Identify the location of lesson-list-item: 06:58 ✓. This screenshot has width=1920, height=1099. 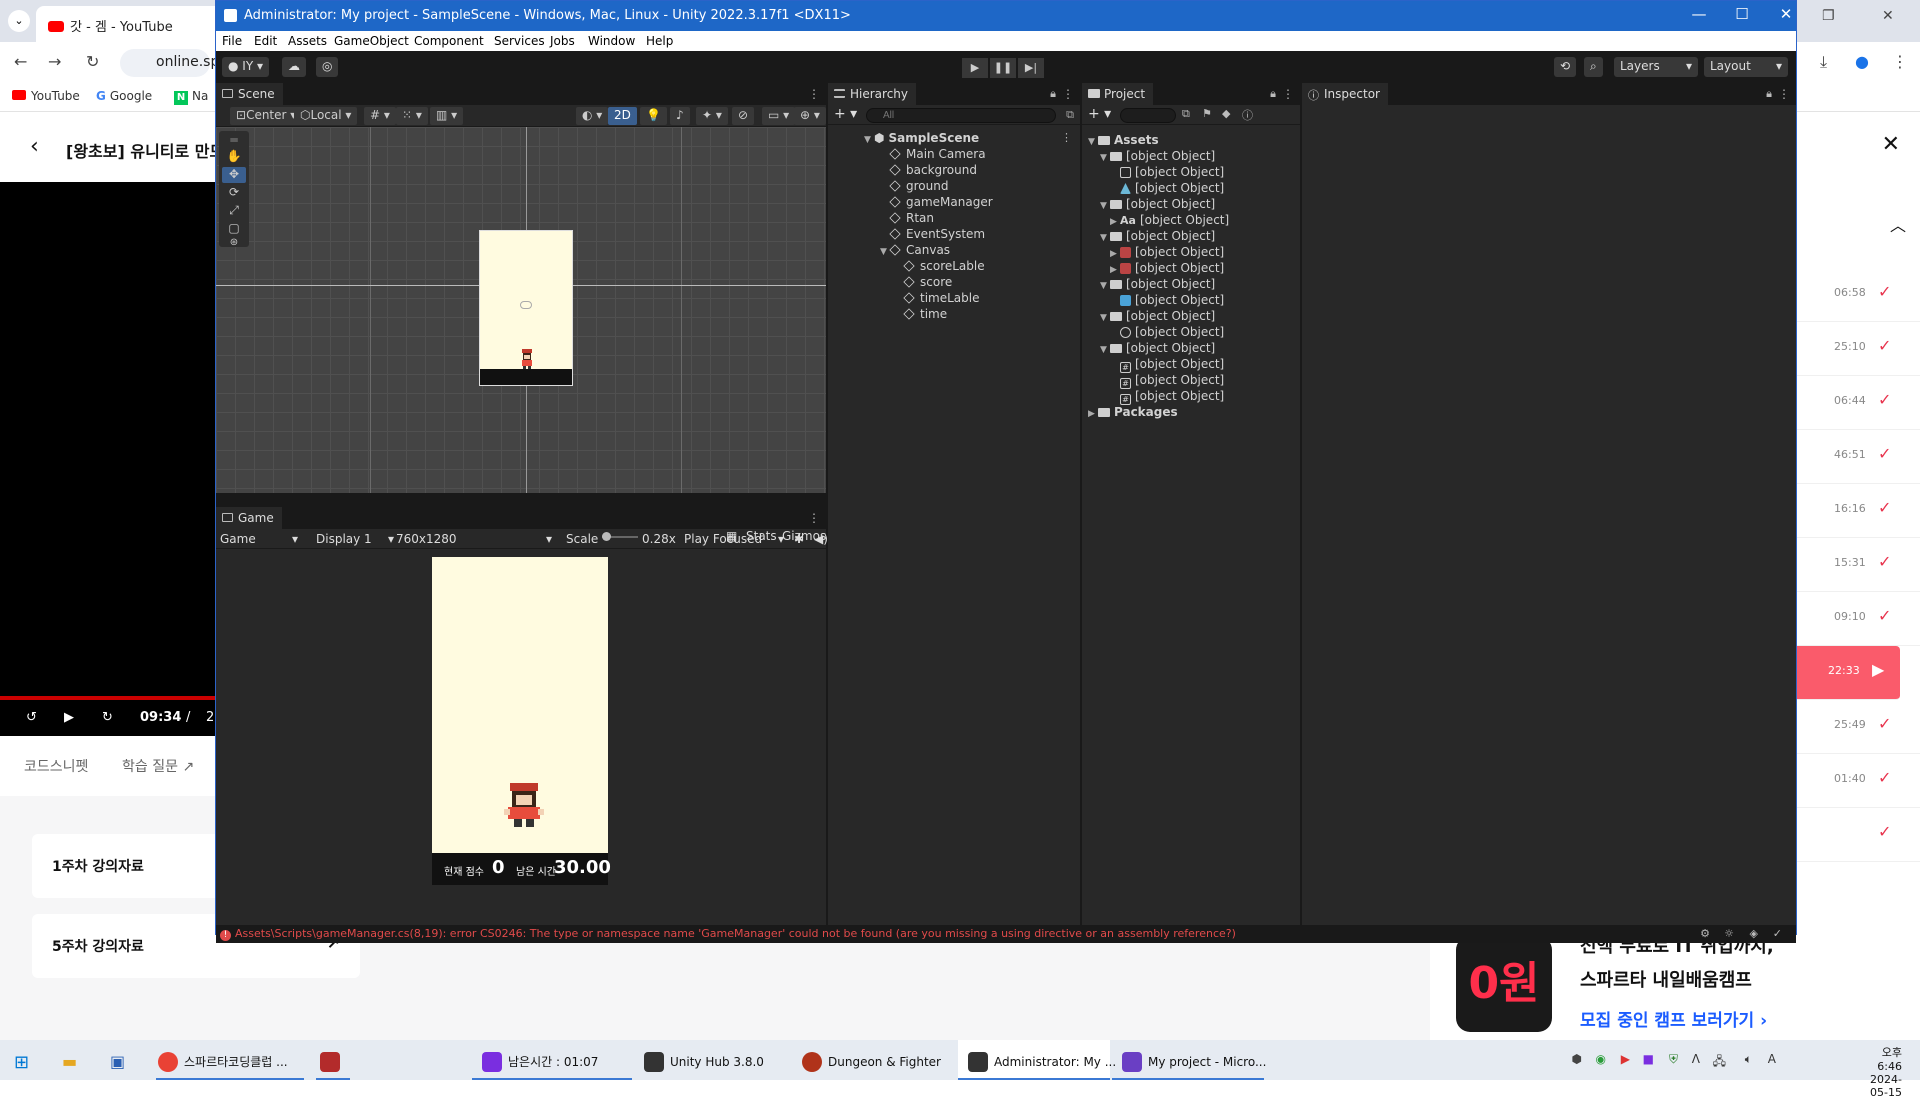
(1858, 295).